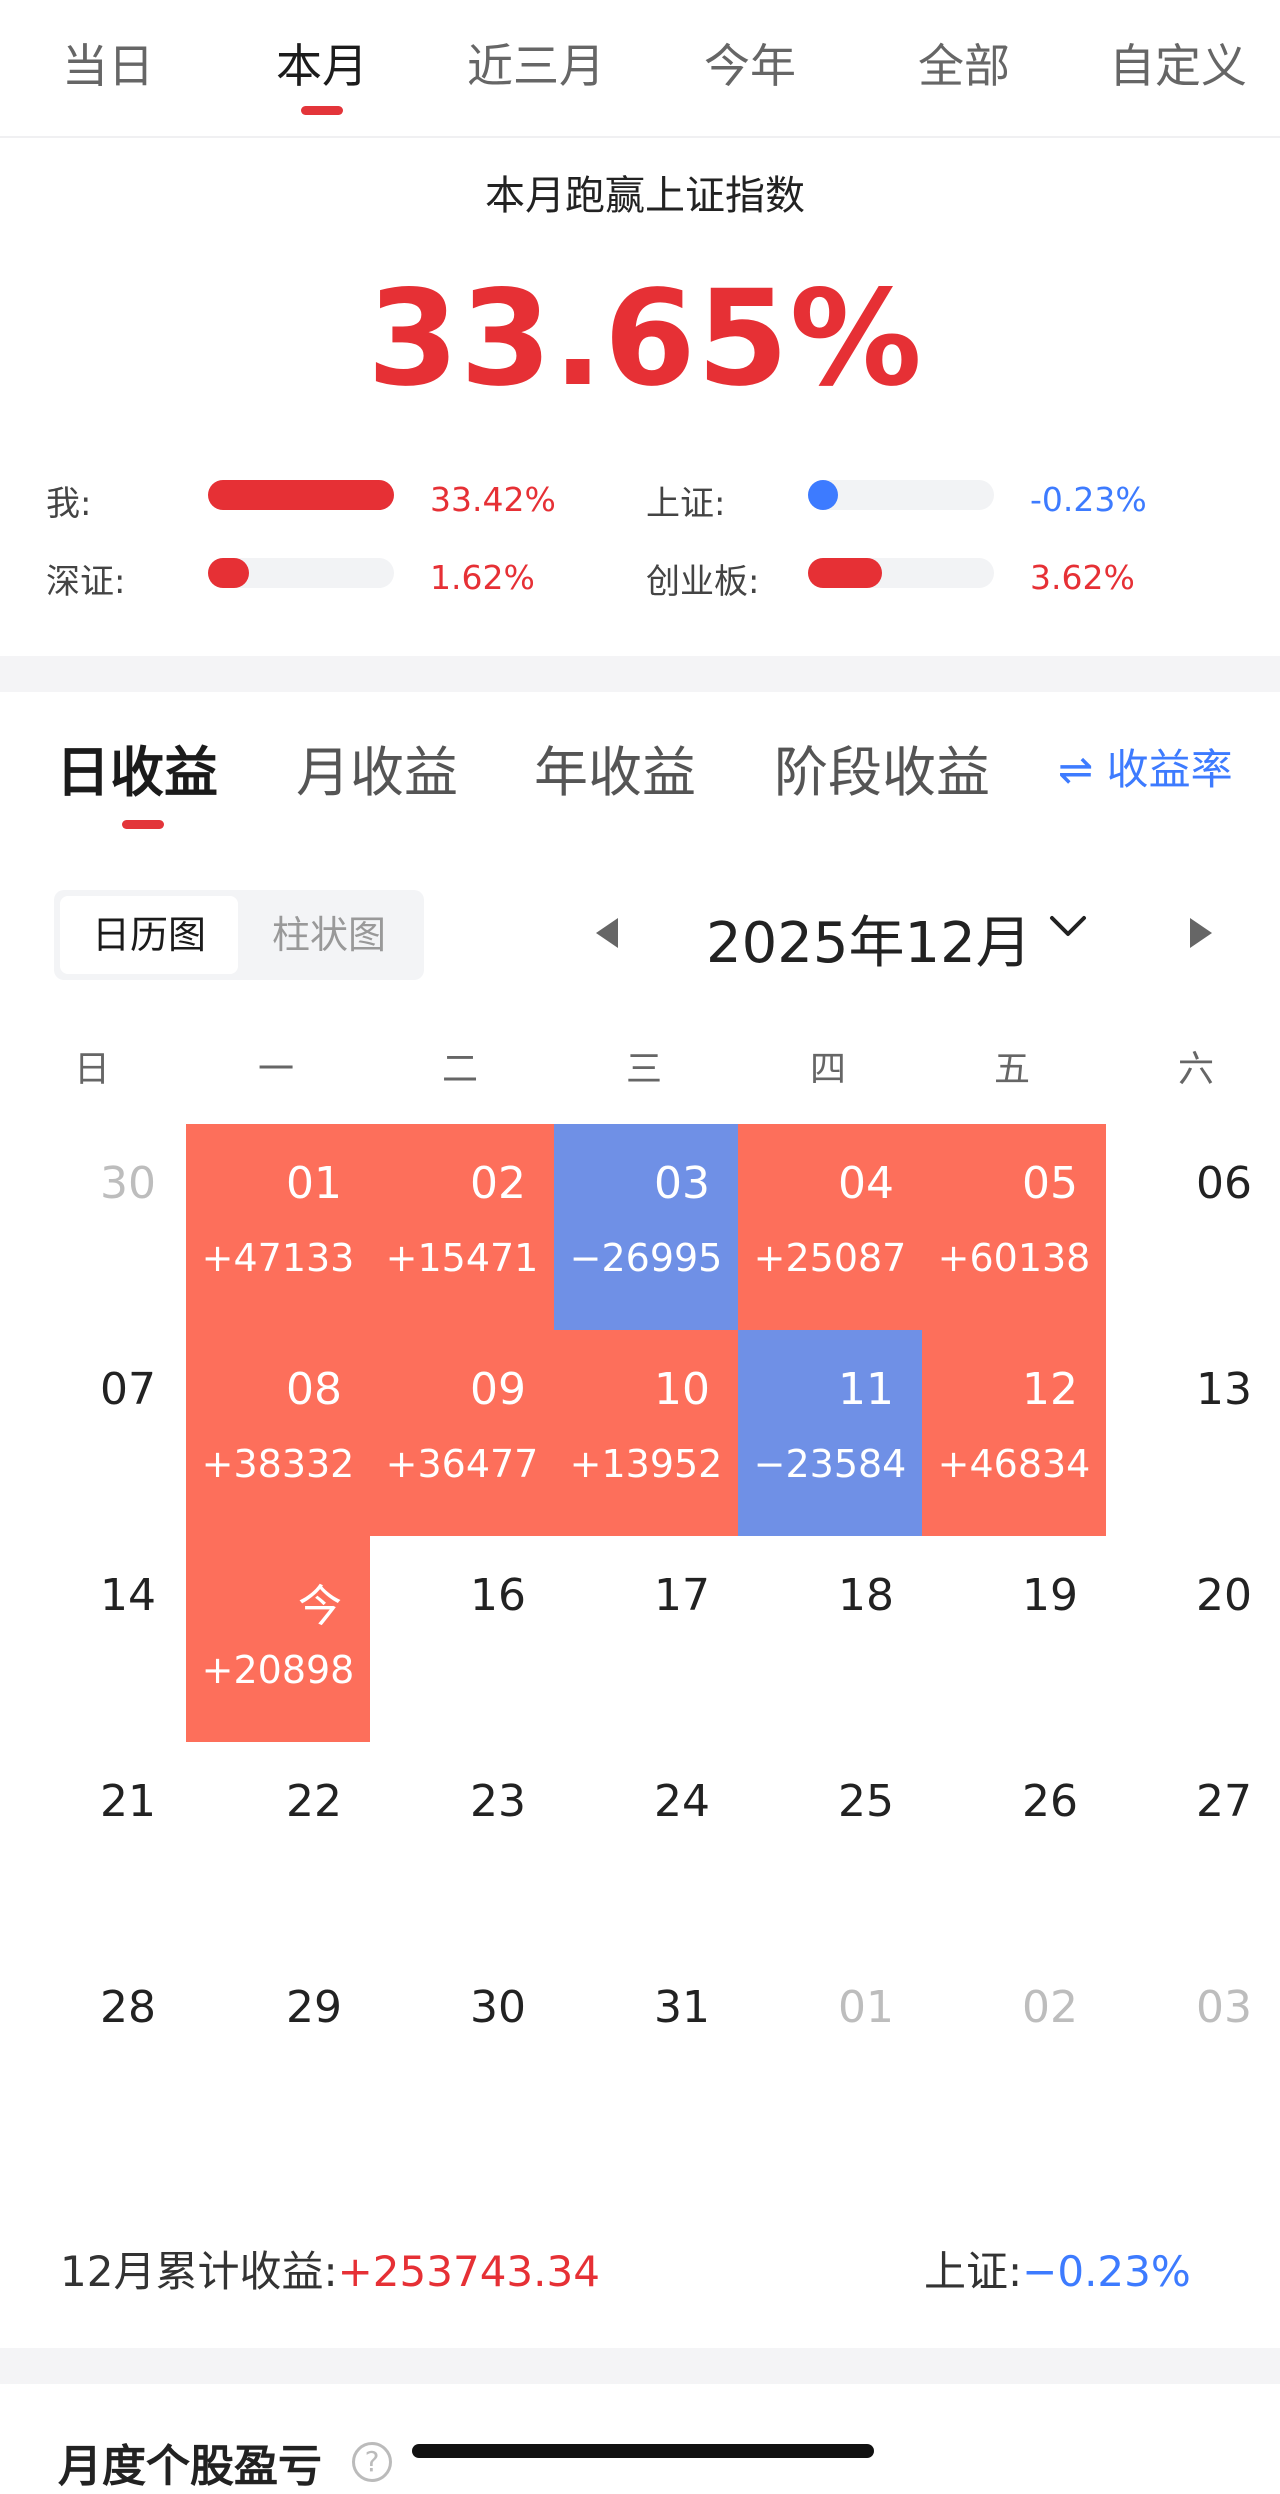  I want to click on tab-three-months: 近三月, so click(536, 63).